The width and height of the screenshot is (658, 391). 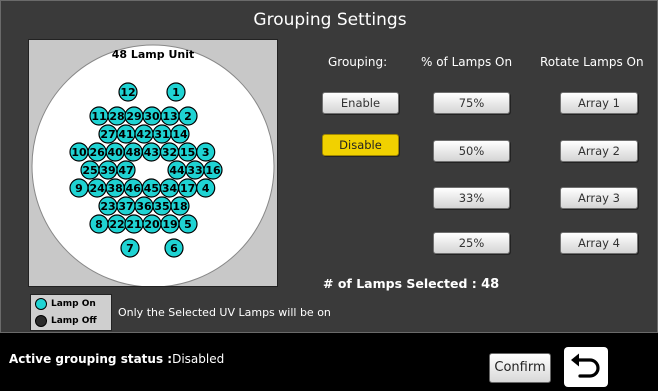 What do you see at coordinates (151, 152) in the screenshot?
I see `lamp-43: 43` at bounding box center [151, 152].